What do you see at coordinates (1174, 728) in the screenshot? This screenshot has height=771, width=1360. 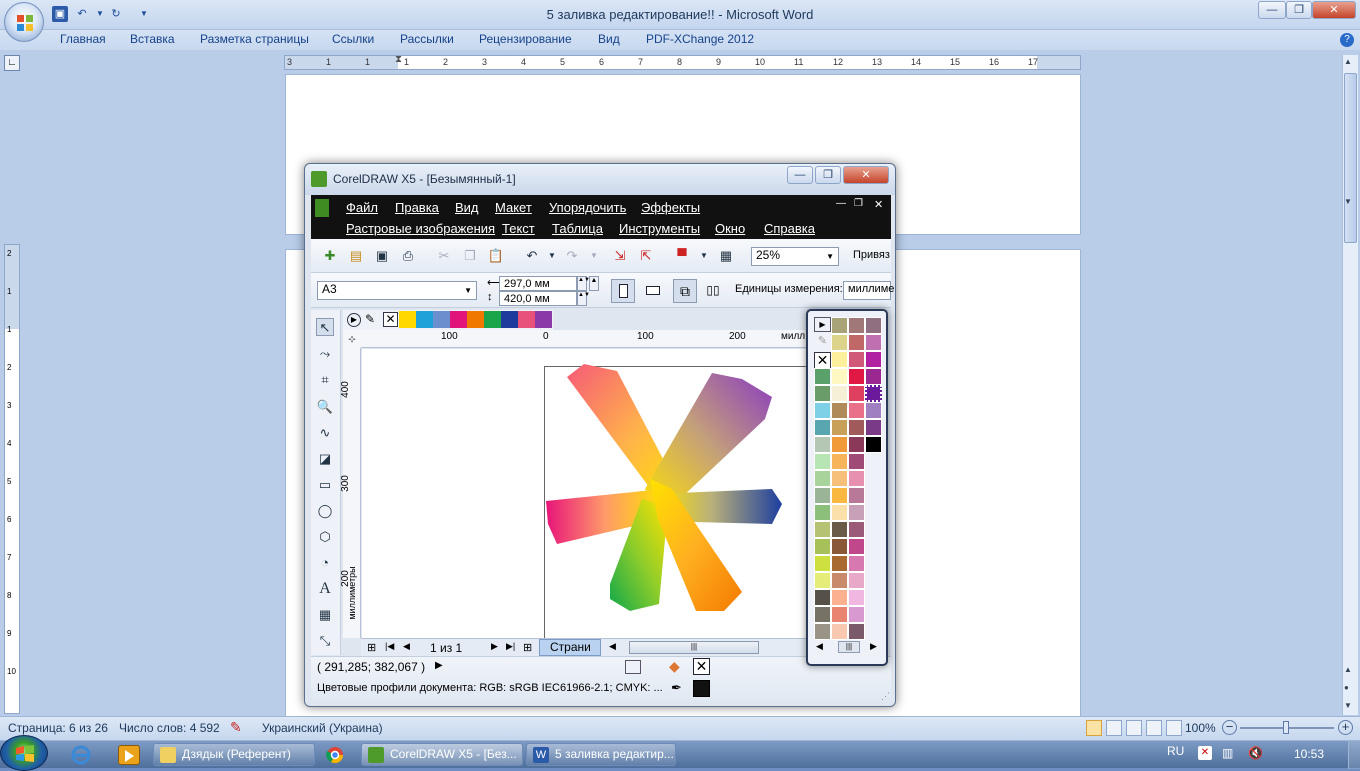 I see `draft-view-icon` at bounding box center [1174, 728].